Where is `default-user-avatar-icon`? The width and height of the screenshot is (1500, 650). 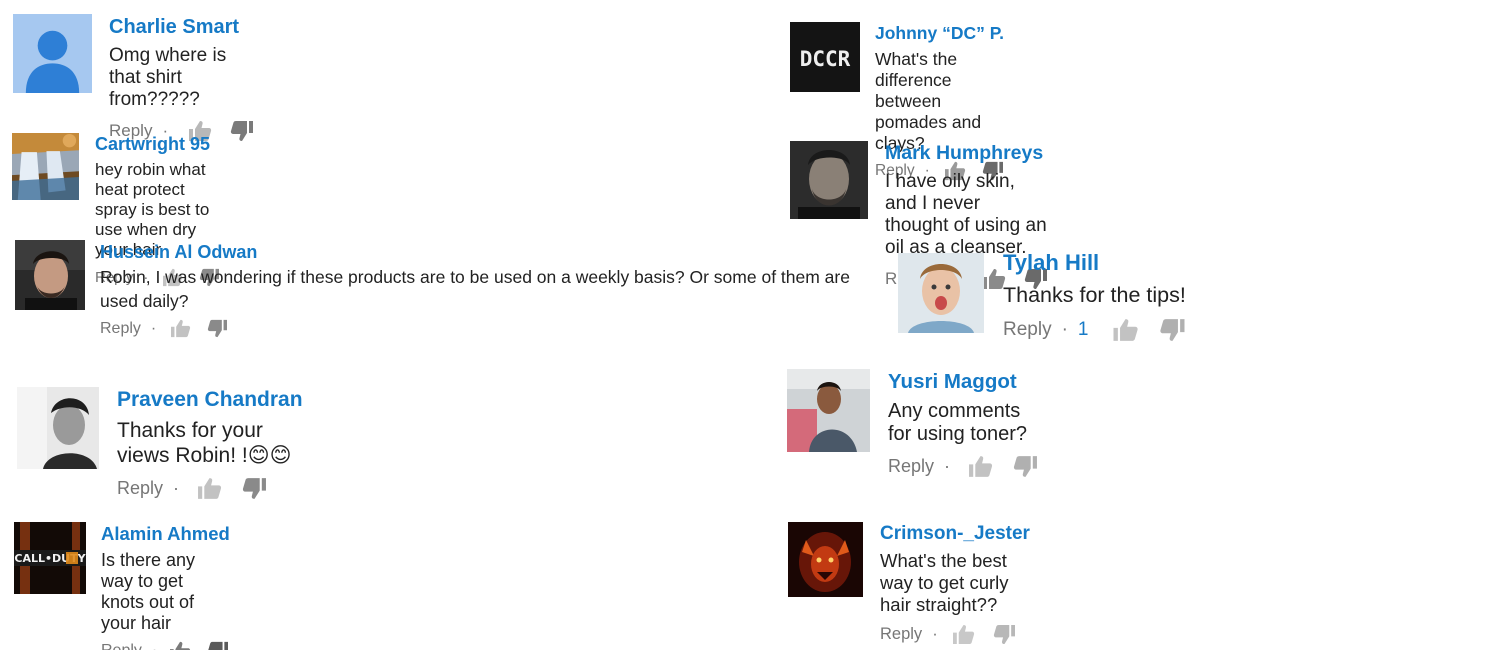
default-user-avatar-icon is located at coordinates (52, 53).